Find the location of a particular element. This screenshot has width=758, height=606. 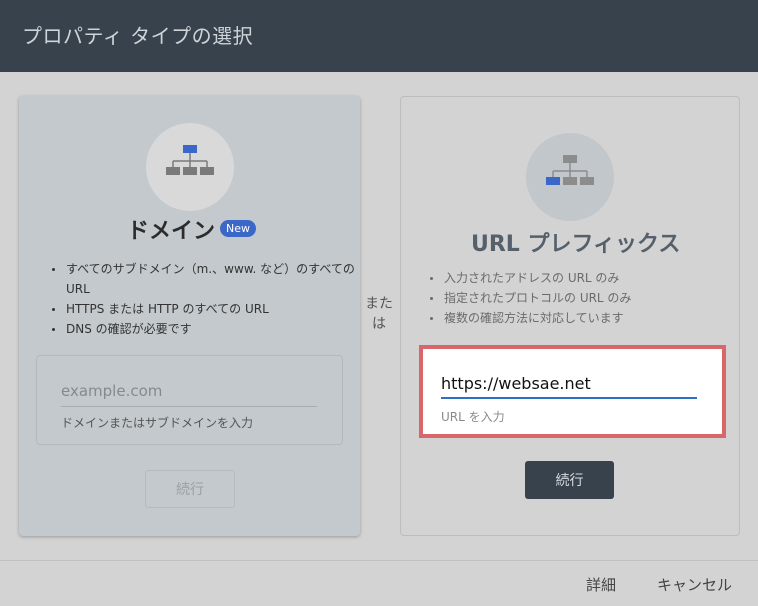

footer-divider is located at coordinates (379, 560).